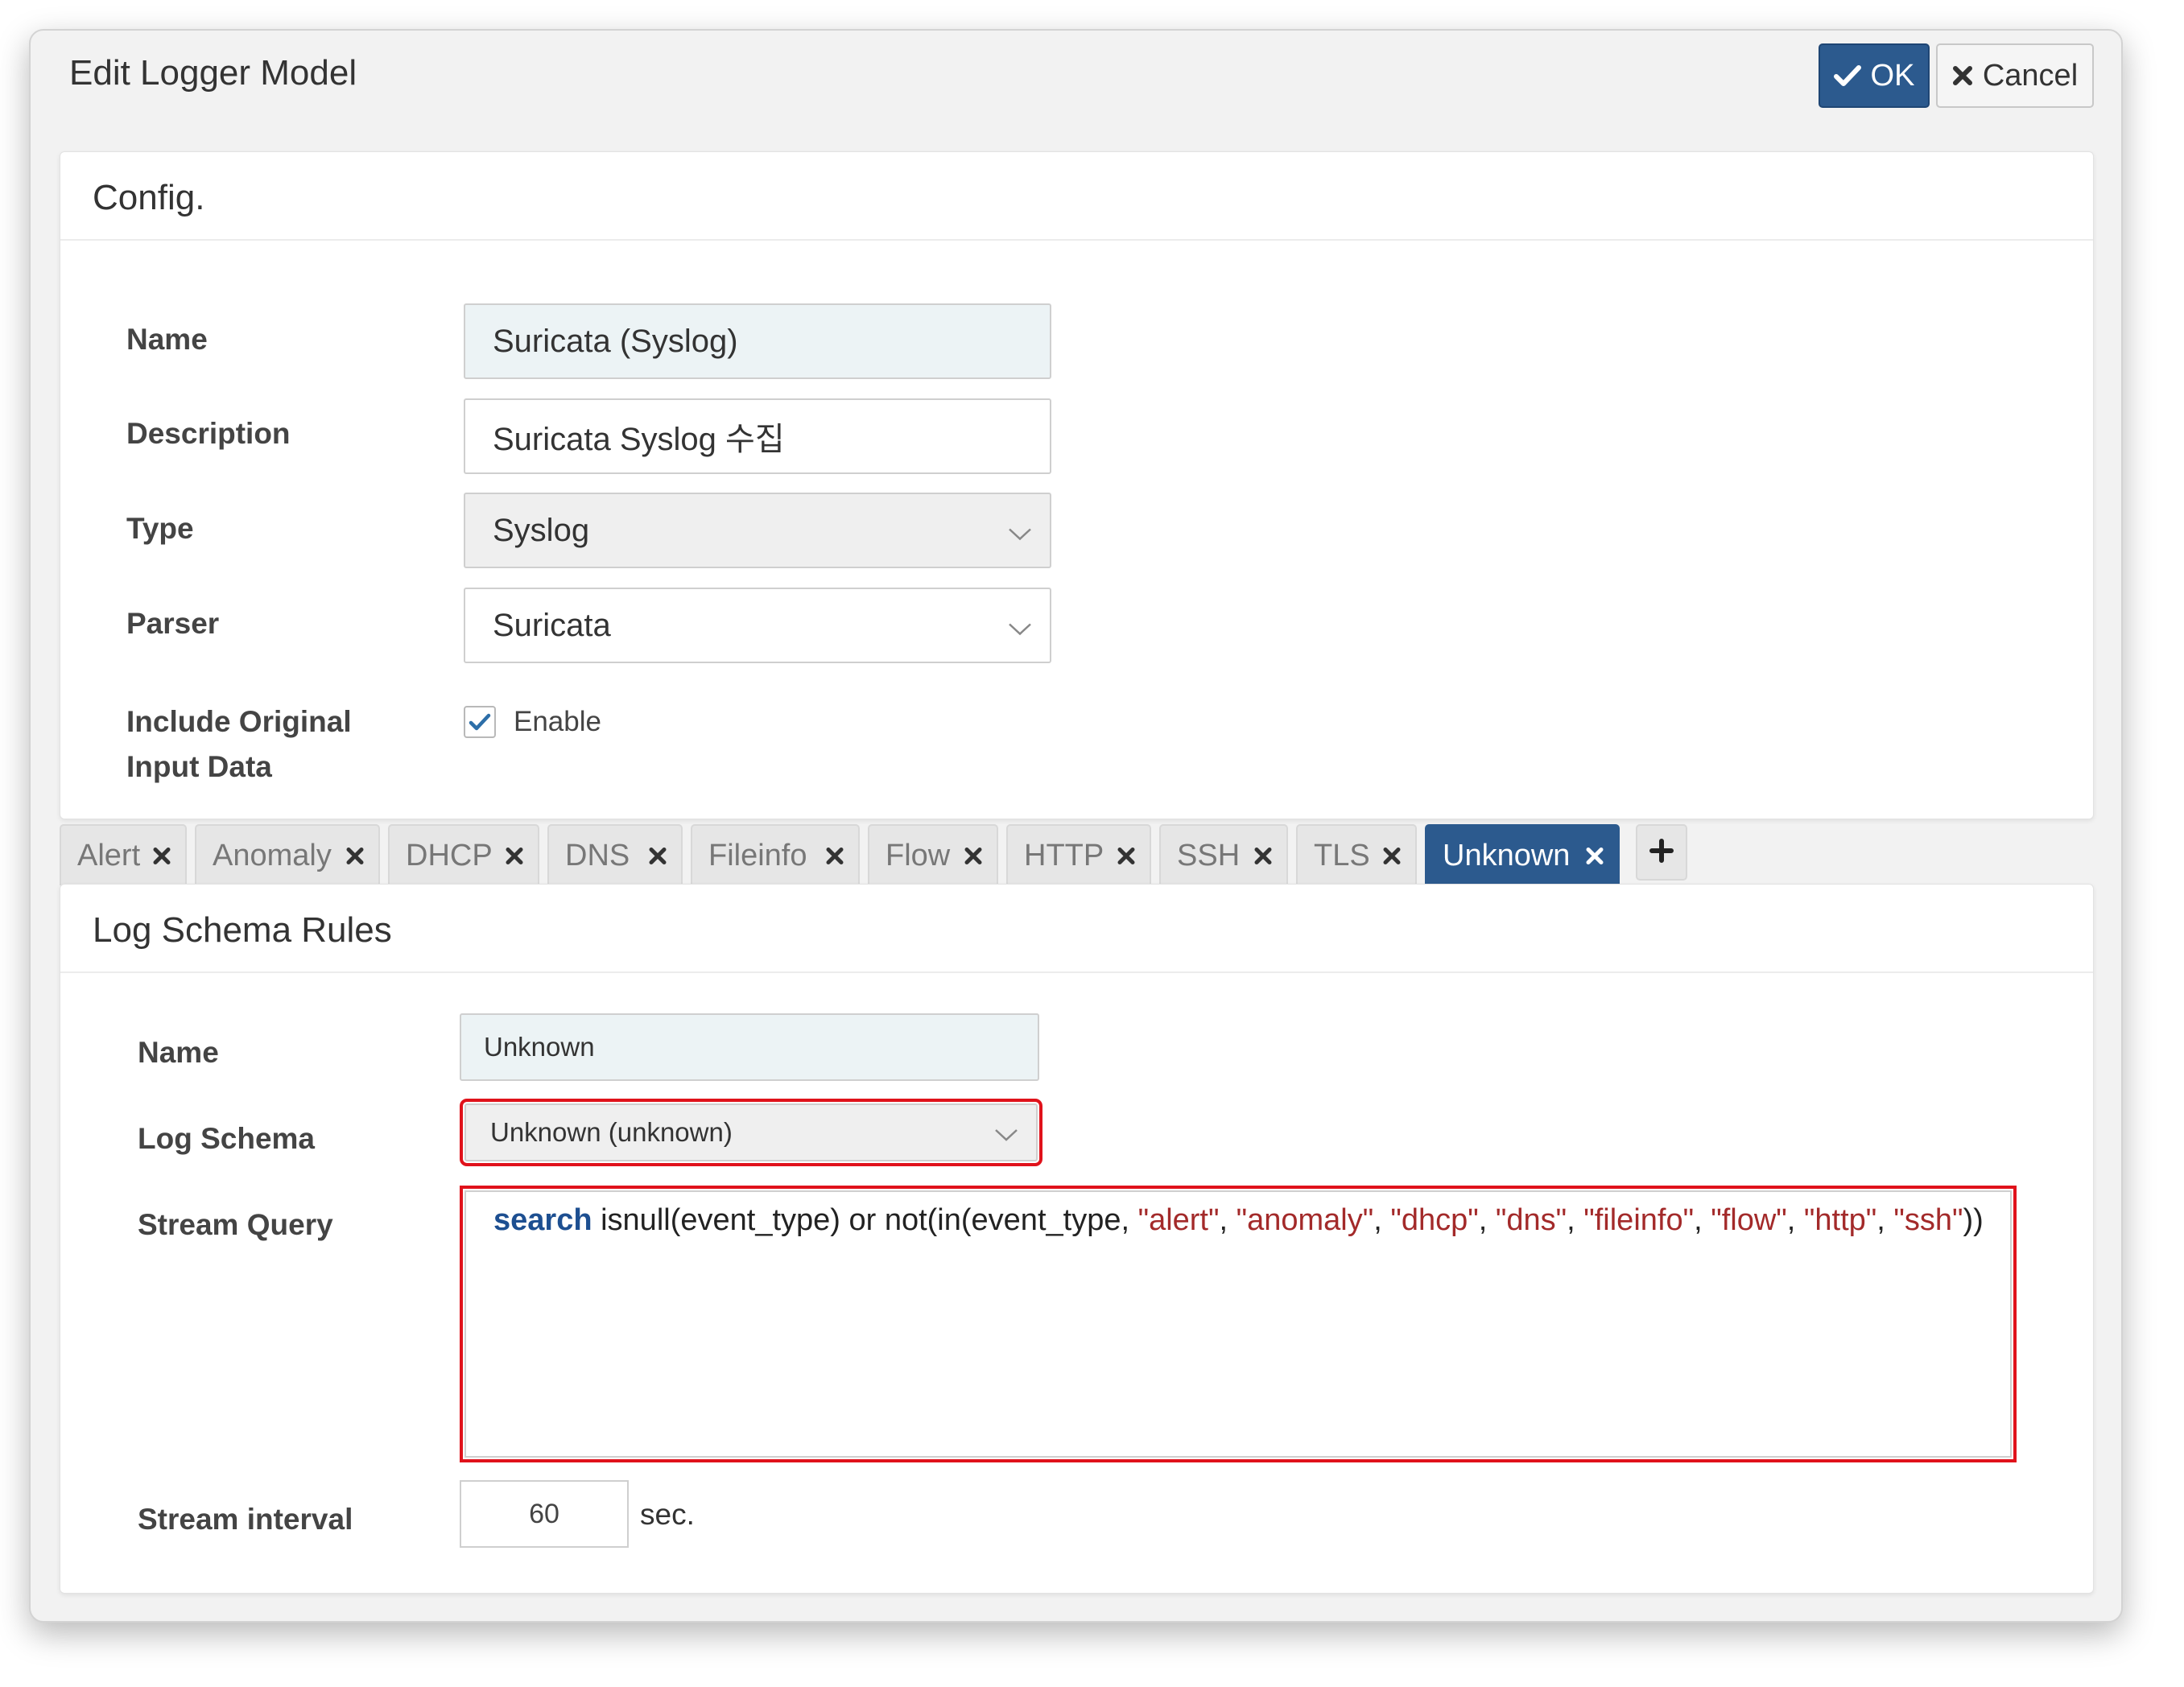 Image resolution: width=2184 pixels, height=1687 pixels. I want to click on type-value: Syslog, so click(541, 530).